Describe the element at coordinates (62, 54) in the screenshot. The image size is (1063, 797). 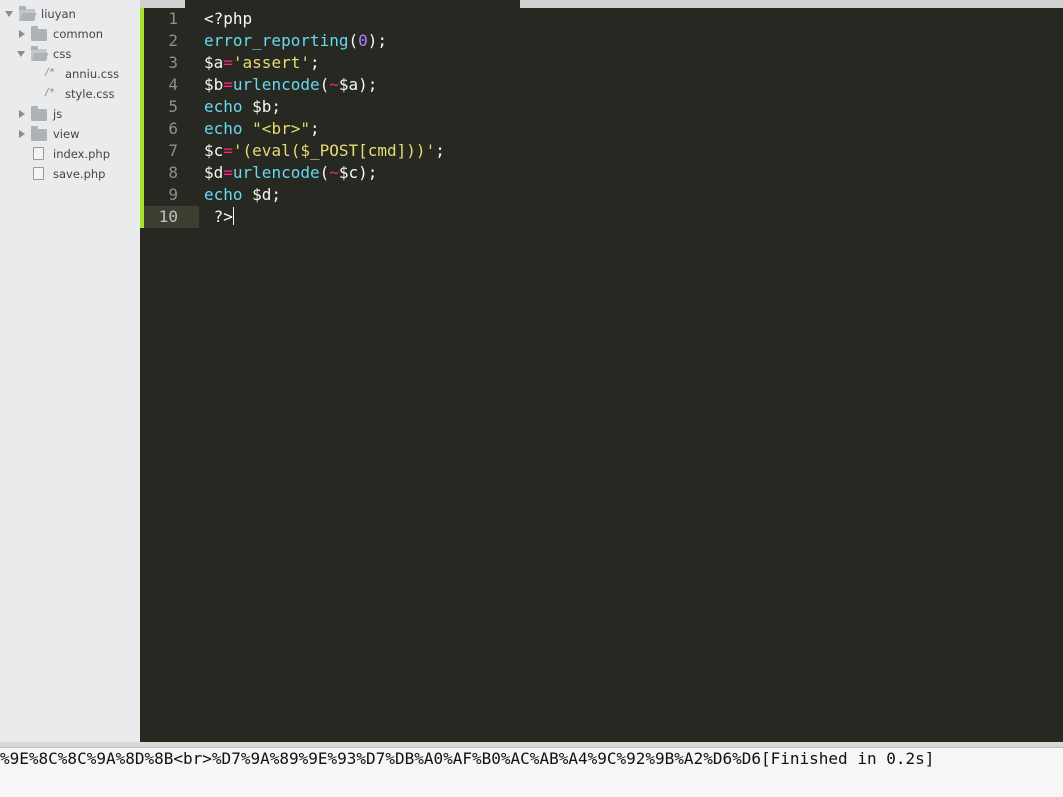
I see `sidebar-item-label: css` at that location.